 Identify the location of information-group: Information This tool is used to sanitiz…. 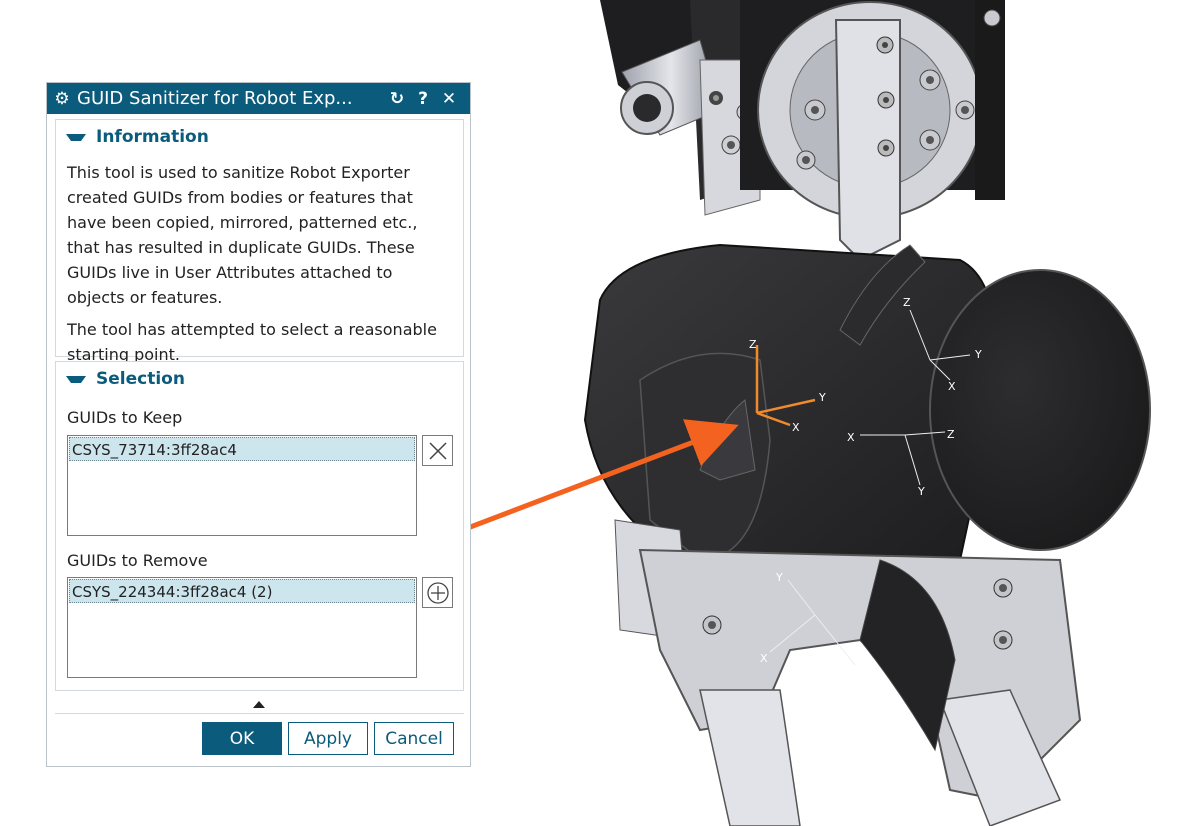
(259, 241).